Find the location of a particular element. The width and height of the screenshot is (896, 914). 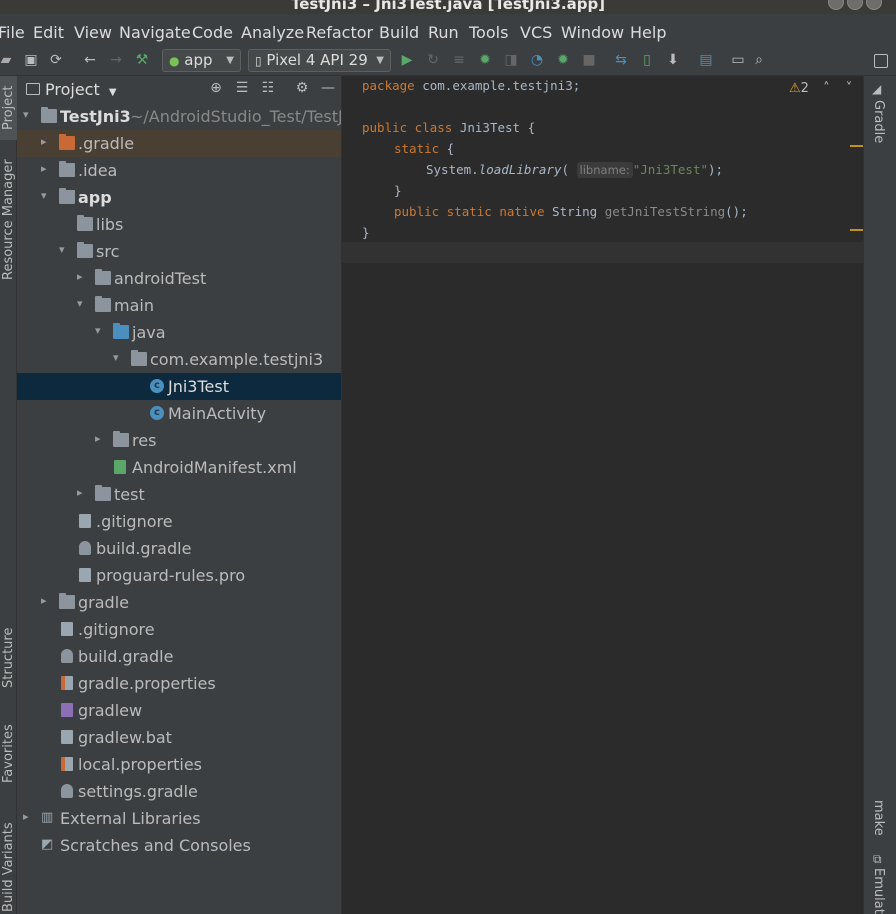

tree-node-label: gradlew.bat is located at coordinates (125, 737).